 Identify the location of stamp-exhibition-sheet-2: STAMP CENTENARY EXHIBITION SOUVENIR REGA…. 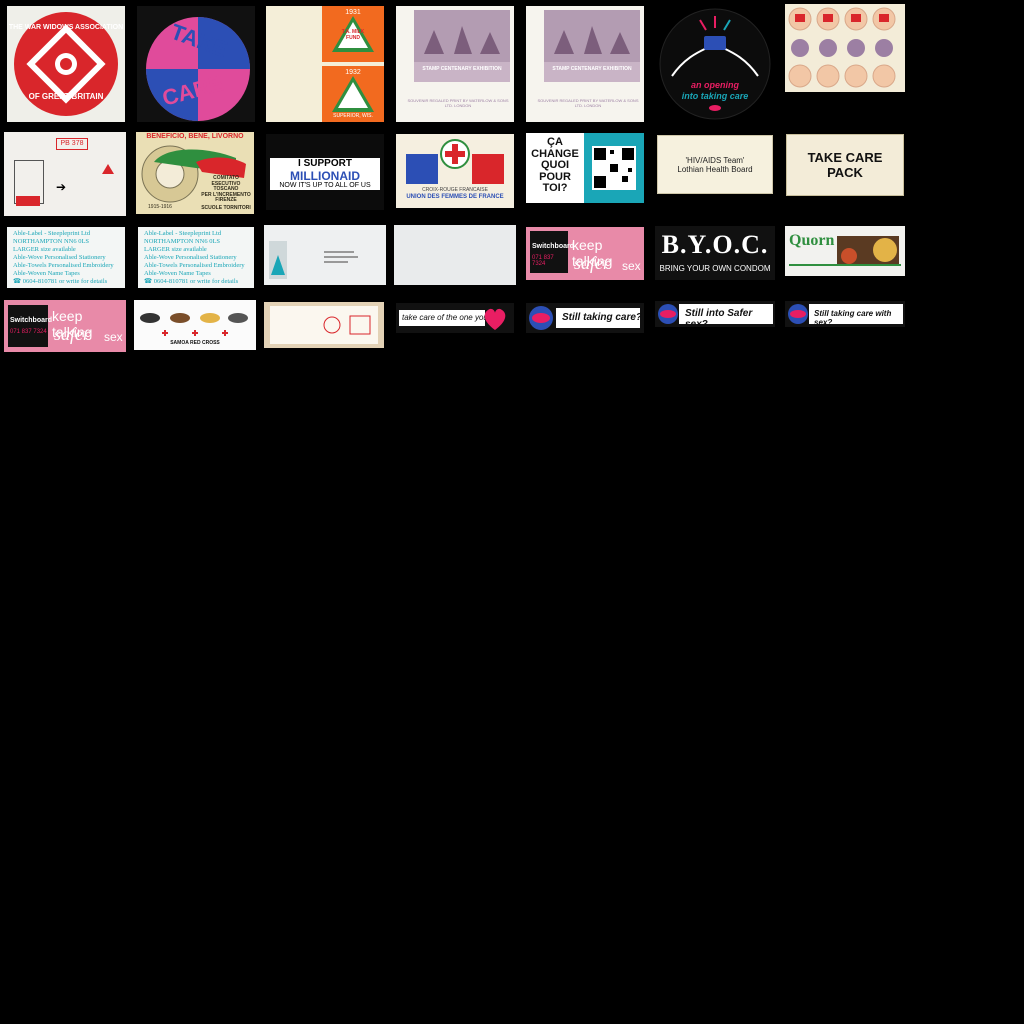
(585, 64).